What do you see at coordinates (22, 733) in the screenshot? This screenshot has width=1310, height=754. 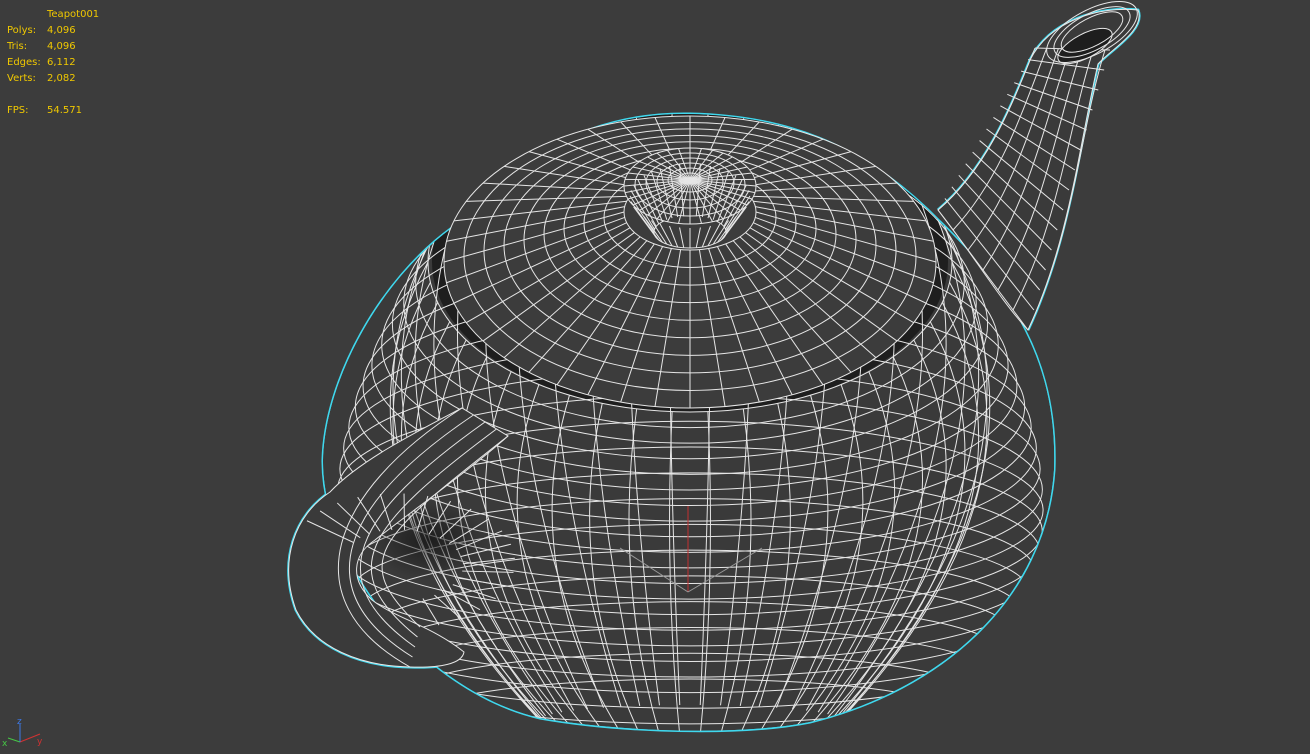 I see `axis-tripod-icon: x y z` at bounding box center [22, 733].